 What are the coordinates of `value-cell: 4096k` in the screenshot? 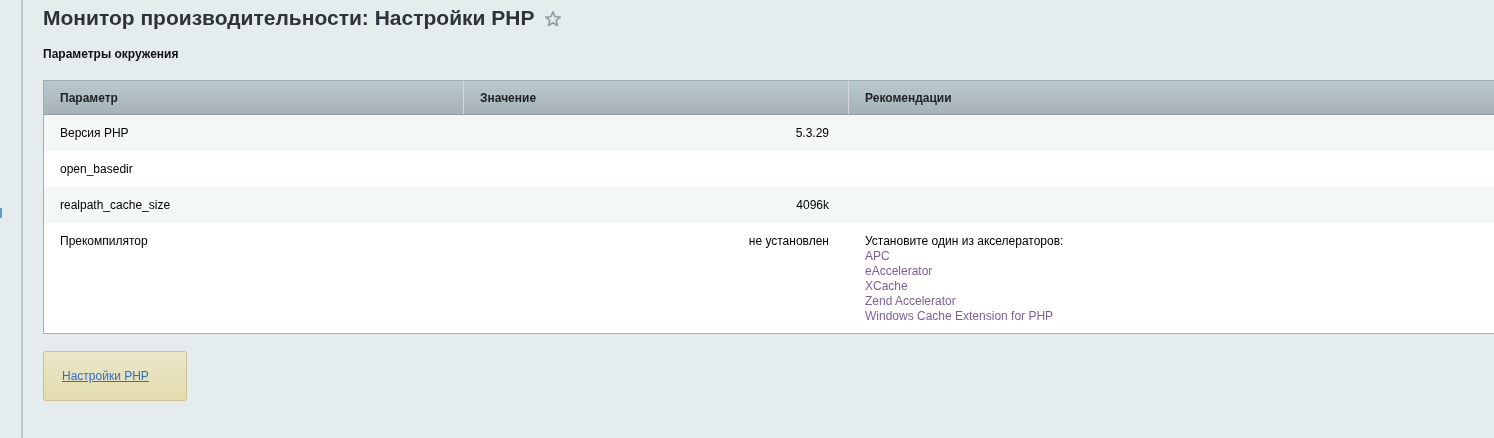 It's located at (812, 205).